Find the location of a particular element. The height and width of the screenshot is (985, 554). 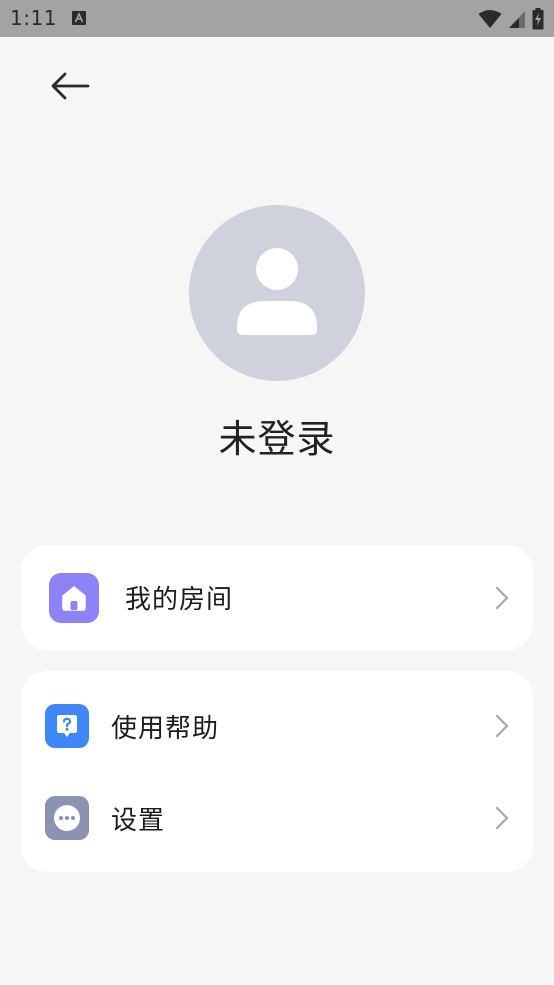

arrow-left-icon is located at coordinates (70, 86).